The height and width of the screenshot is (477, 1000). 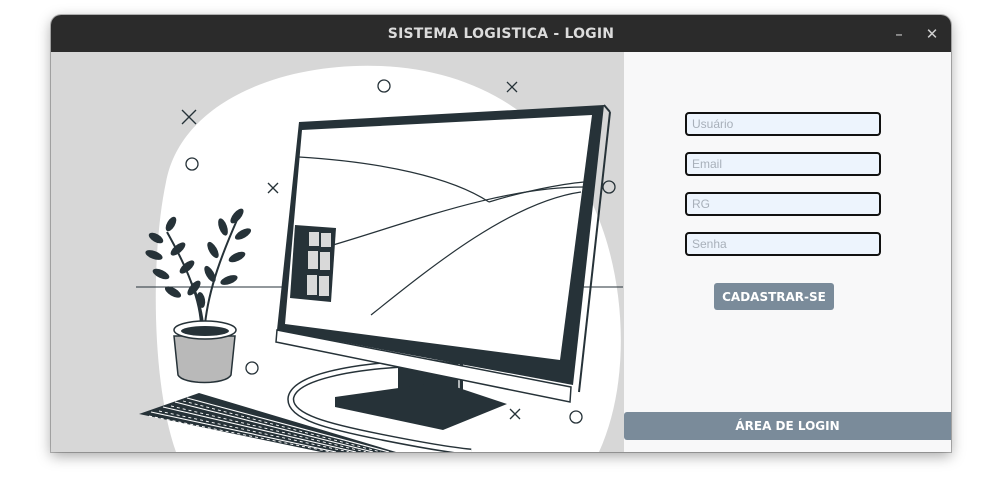 What do you see at coordinates (783, 164) in the screenshot?
I see `email-field` at bounding box center [783, 164].